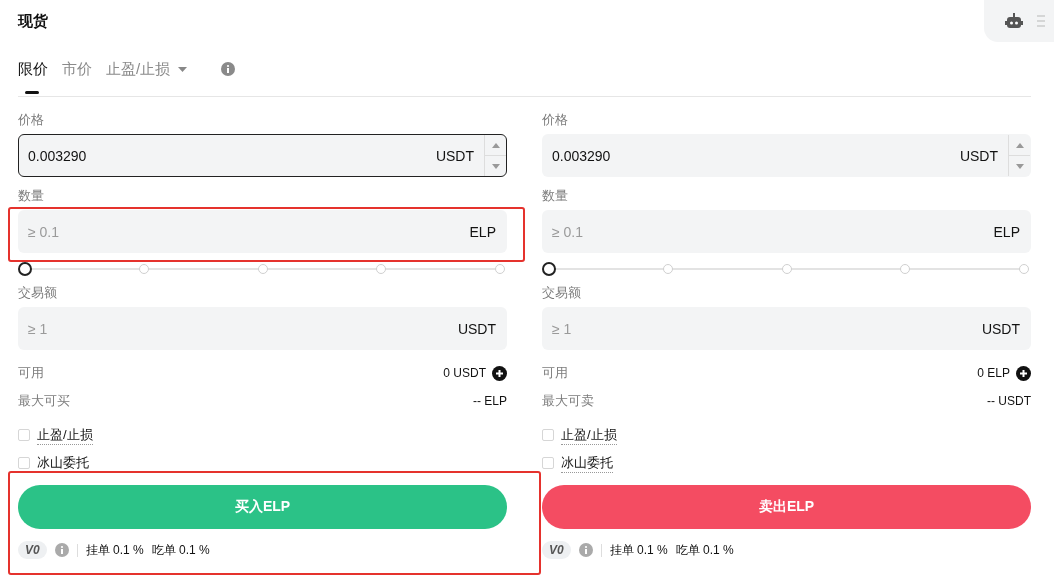  Describe the element at coordinates (568, 401) in the screenshot. I see `max-label: 最大可卖` at that location.